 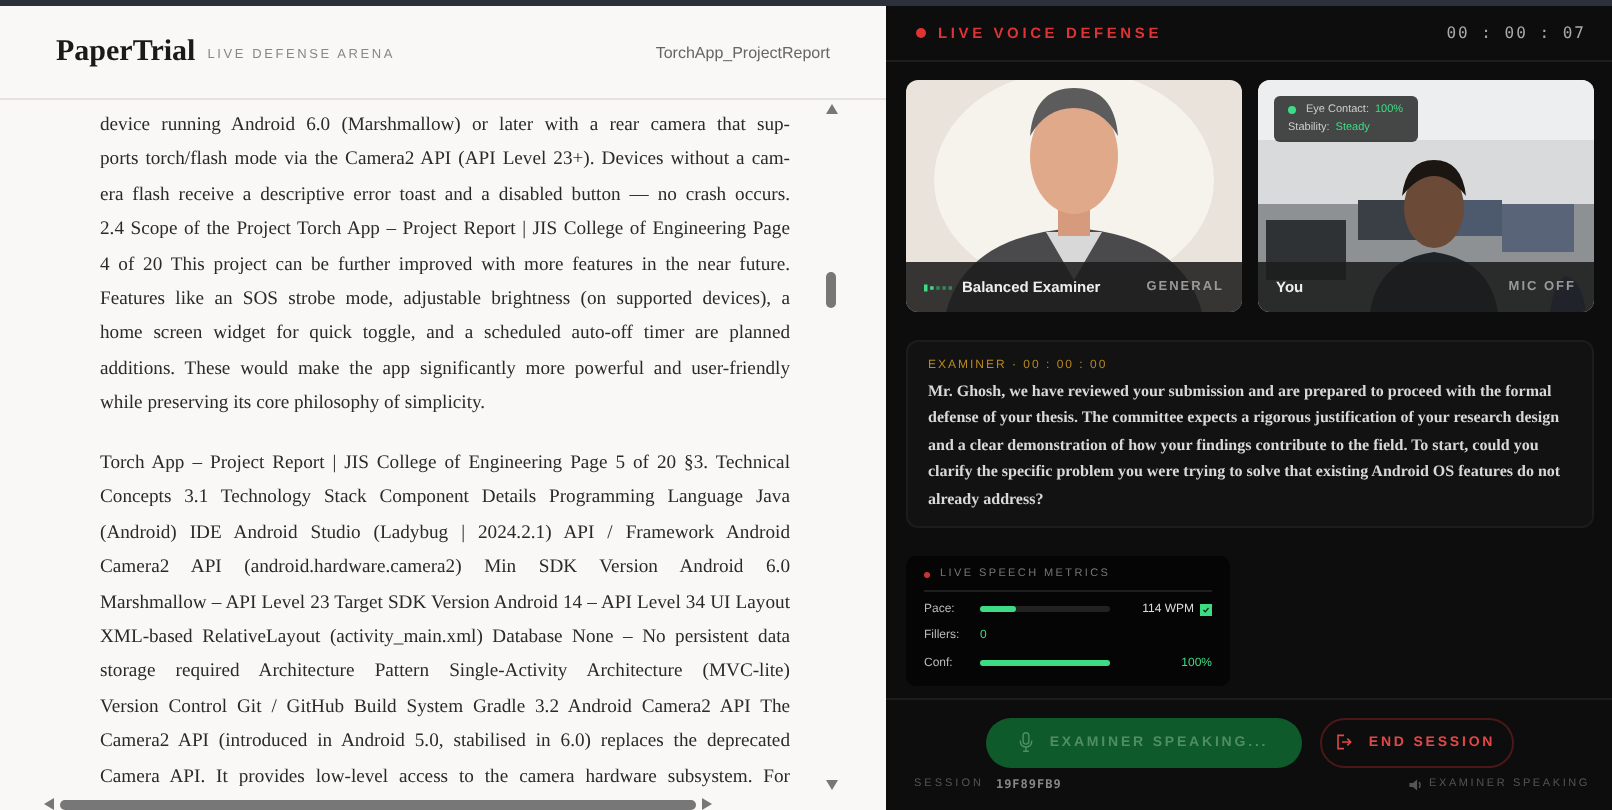 What do you see at coordinates (1516, 33) in the screenshot?
I see `session-timer: 00 : 00 : 07` at bounding box center [1516, 33].